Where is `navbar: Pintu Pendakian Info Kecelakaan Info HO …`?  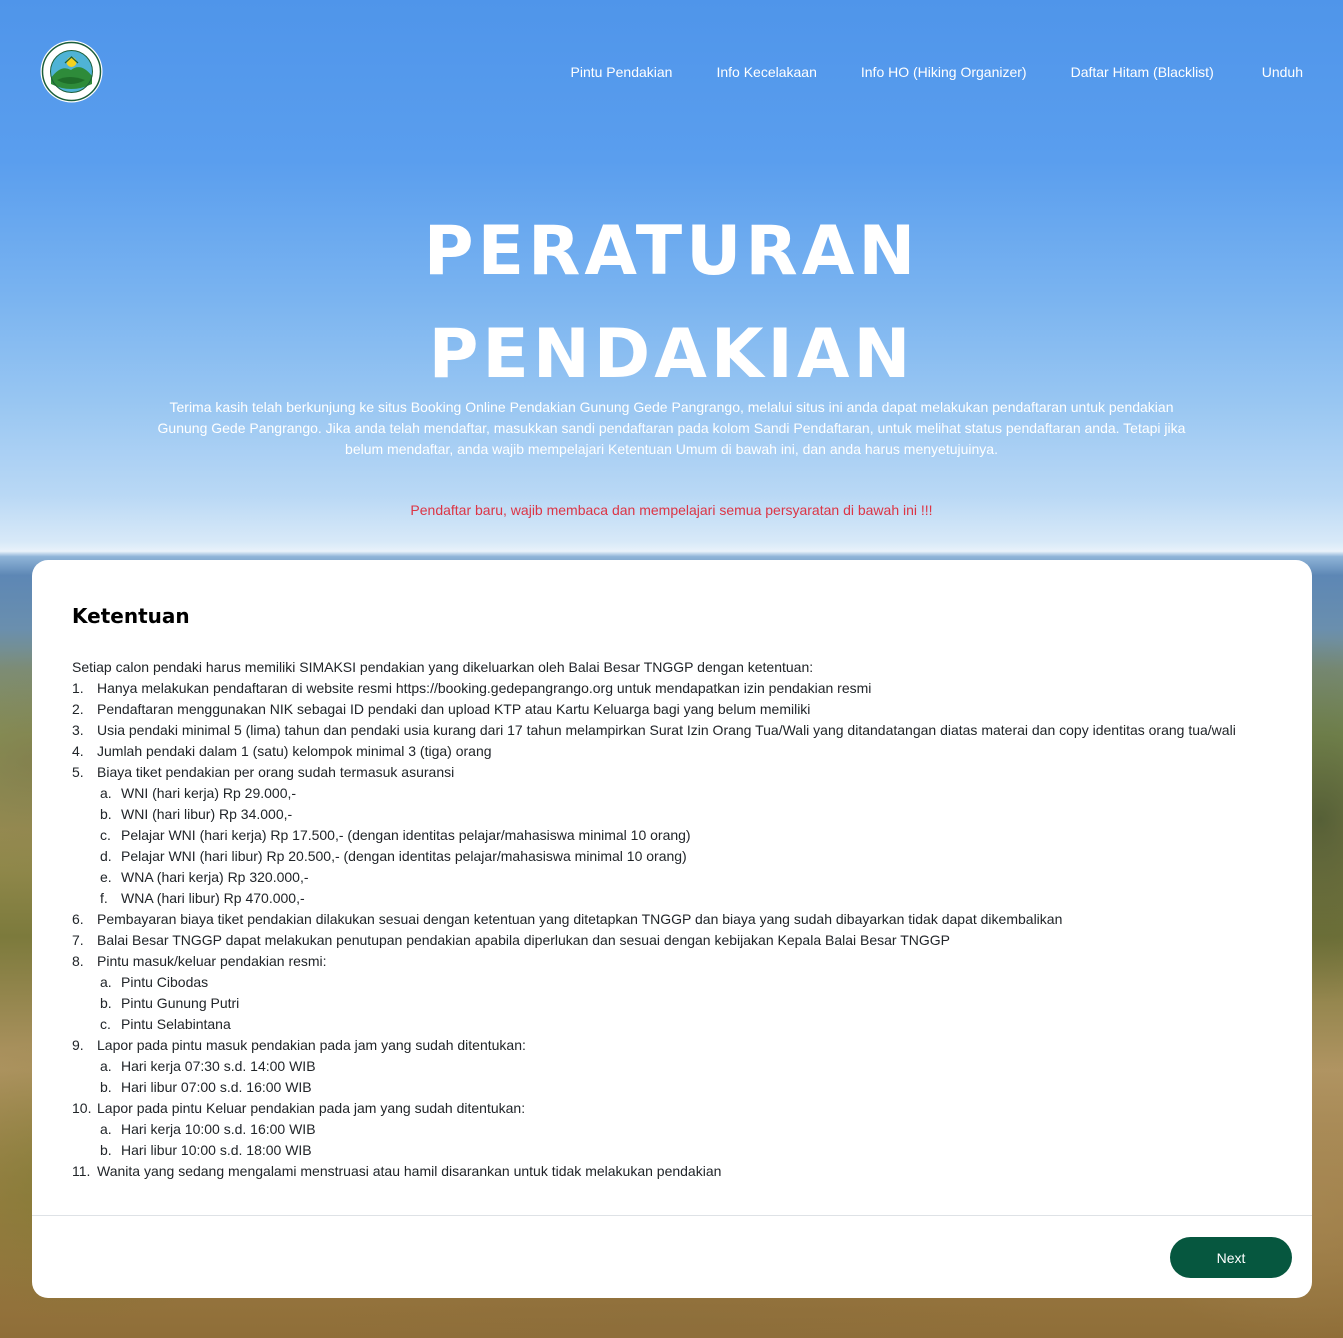
navbar: Pintu Pendakian Info Kecelakaan Info HO … is located at coordinates (671, 72).